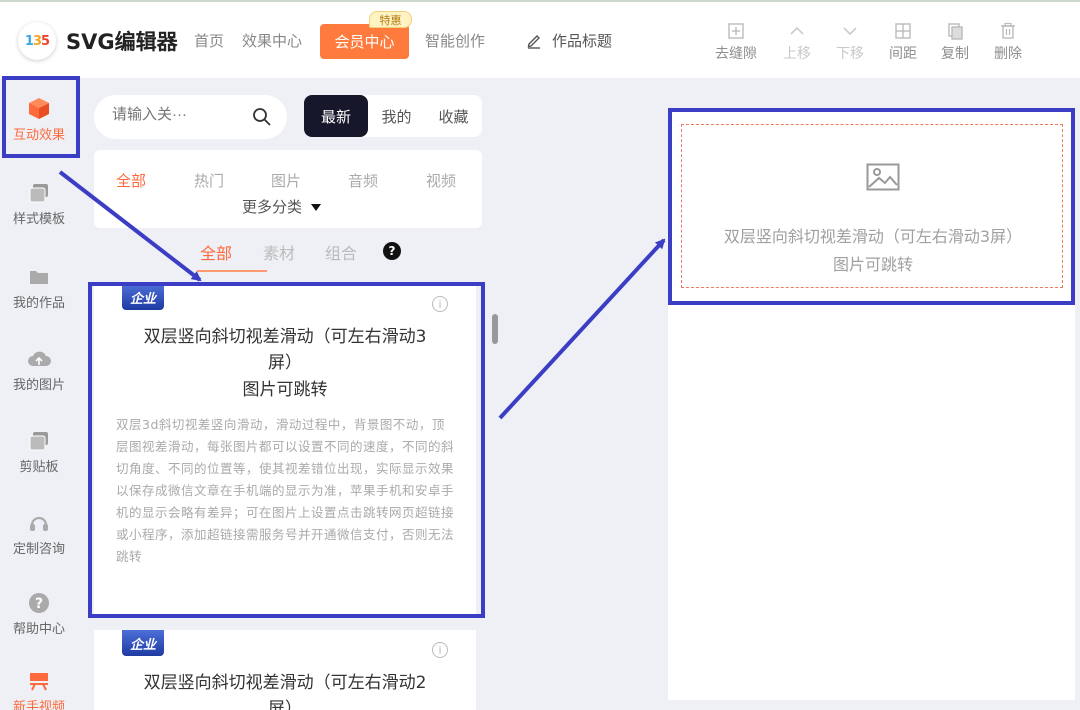  Describe the element at coordinates (272, 40) in the screenshot. I see `nav-effects: 效果中心` at that location.